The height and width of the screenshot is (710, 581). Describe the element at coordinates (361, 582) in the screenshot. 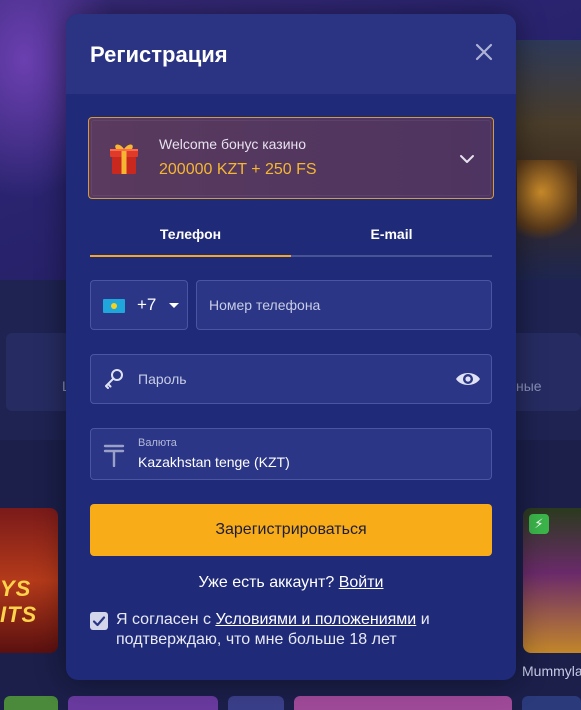

I see `login-link: Войти` at that location.